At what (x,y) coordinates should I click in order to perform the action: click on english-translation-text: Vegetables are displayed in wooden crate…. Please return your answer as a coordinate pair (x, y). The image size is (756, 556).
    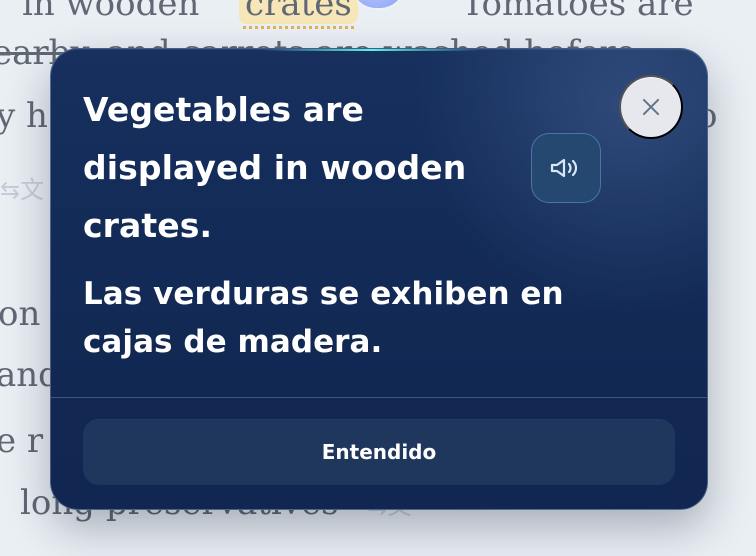
    Looking at the image, I should click on (275, 167).